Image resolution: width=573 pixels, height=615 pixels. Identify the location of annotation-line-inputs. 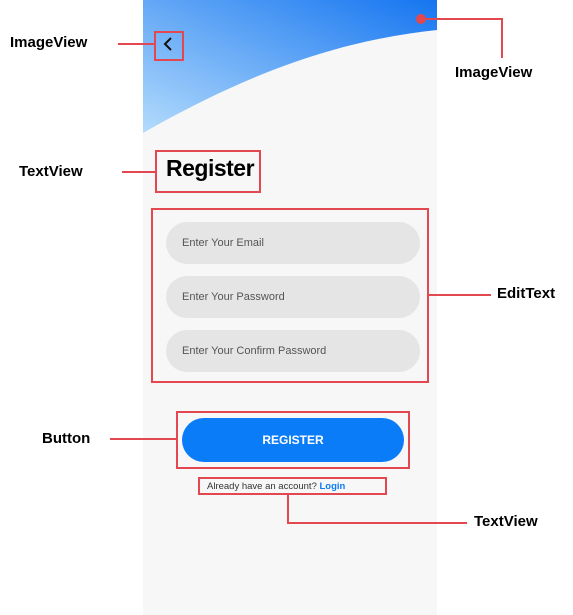
(460, 295).